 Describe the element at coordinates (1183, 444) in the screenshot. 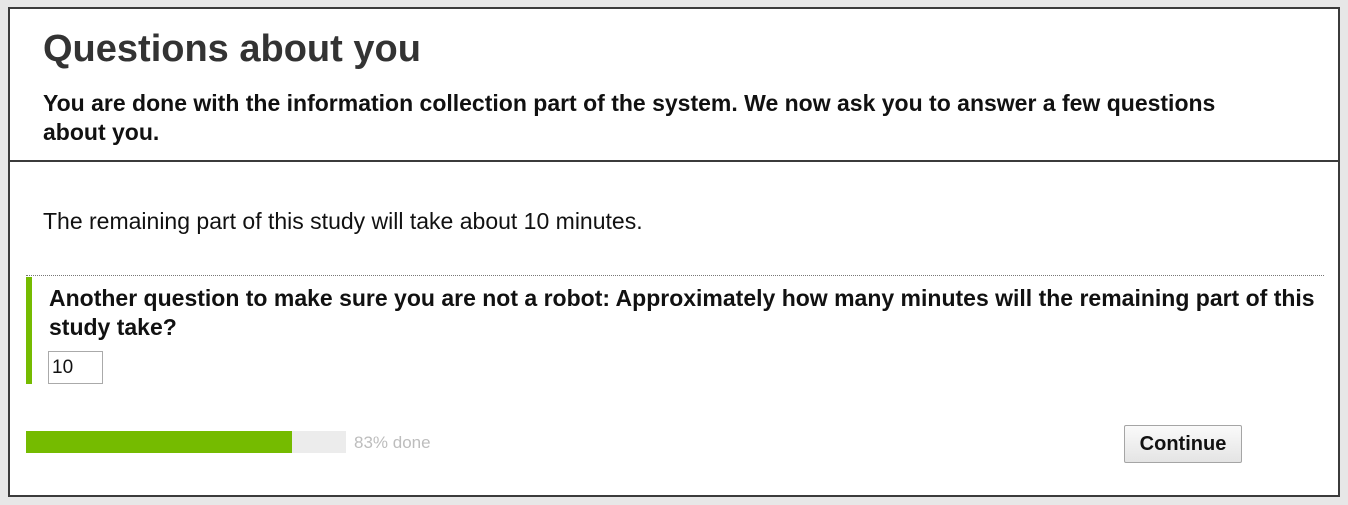

I see `continue-button: Continue` at that location.